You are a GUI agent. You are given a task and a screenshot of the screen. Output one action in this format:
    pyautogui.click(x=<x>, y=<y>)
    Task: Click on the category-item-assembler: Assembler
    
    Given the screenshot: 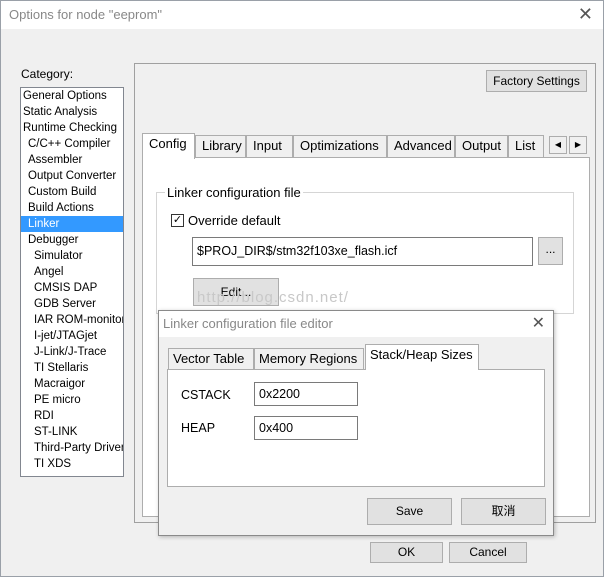 What is the action you would take?
    pyautogui.click(x=72, y=160)
    